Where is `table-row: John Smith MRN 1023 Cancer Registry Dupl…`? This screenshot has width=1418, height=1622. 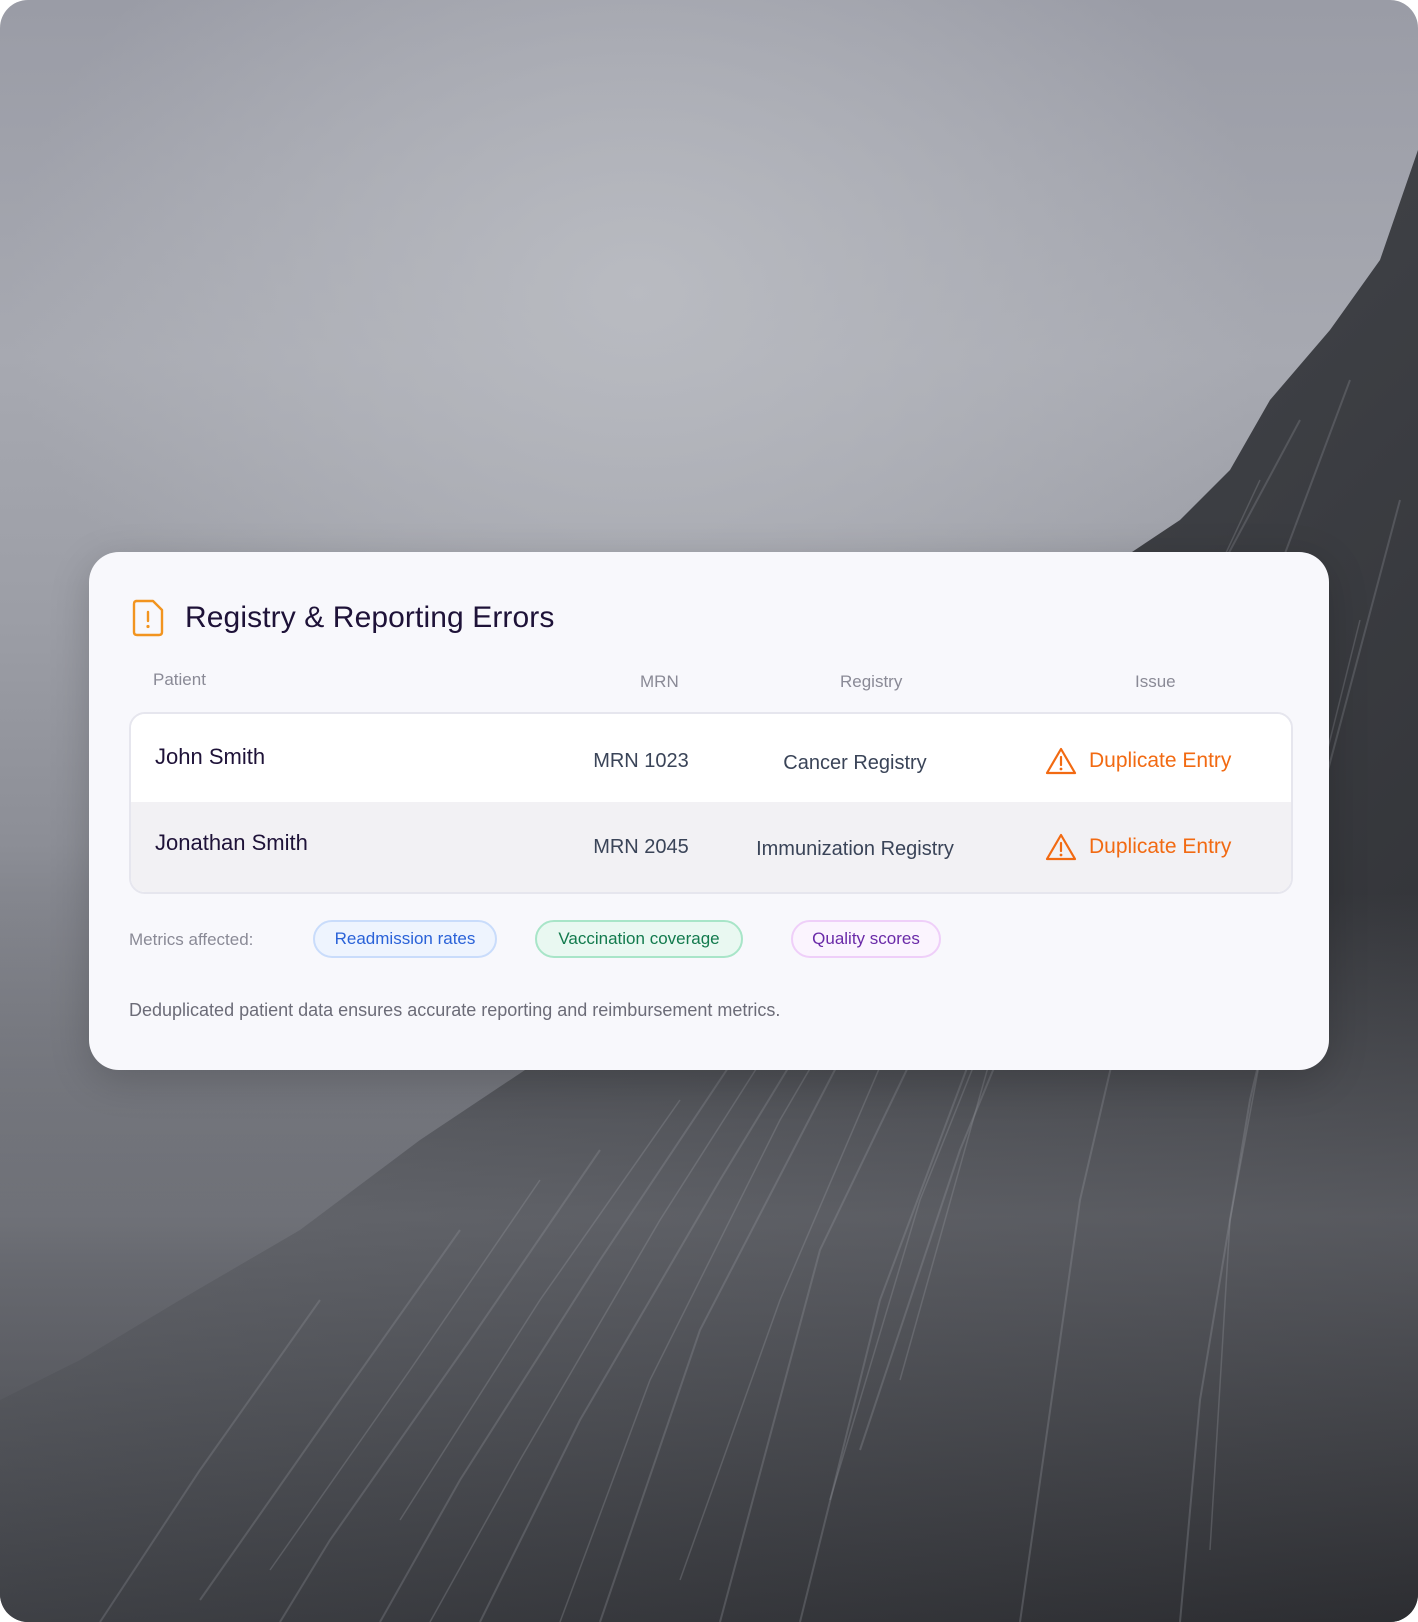 table-row: John Smith MRN 1023 Cancer Registry Dupl… is located at coordinates (711, 758).